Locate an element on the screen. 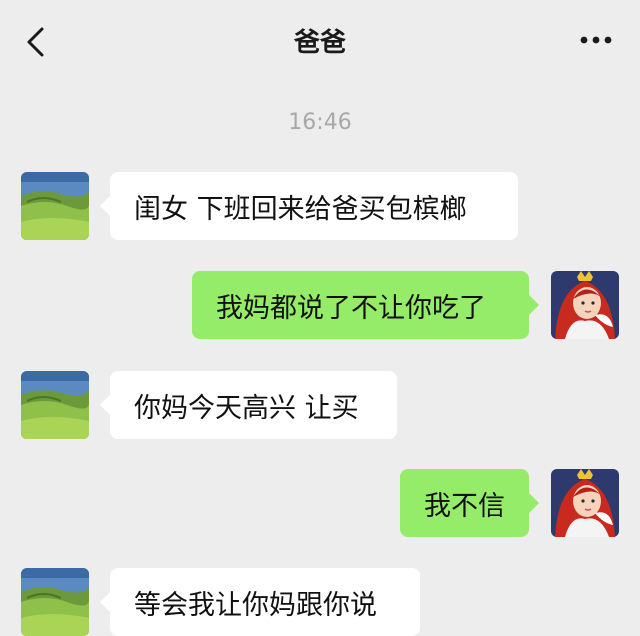 This screenshot has height=636, width=640. chevron-left-icon is located at coordinates (36, 42).